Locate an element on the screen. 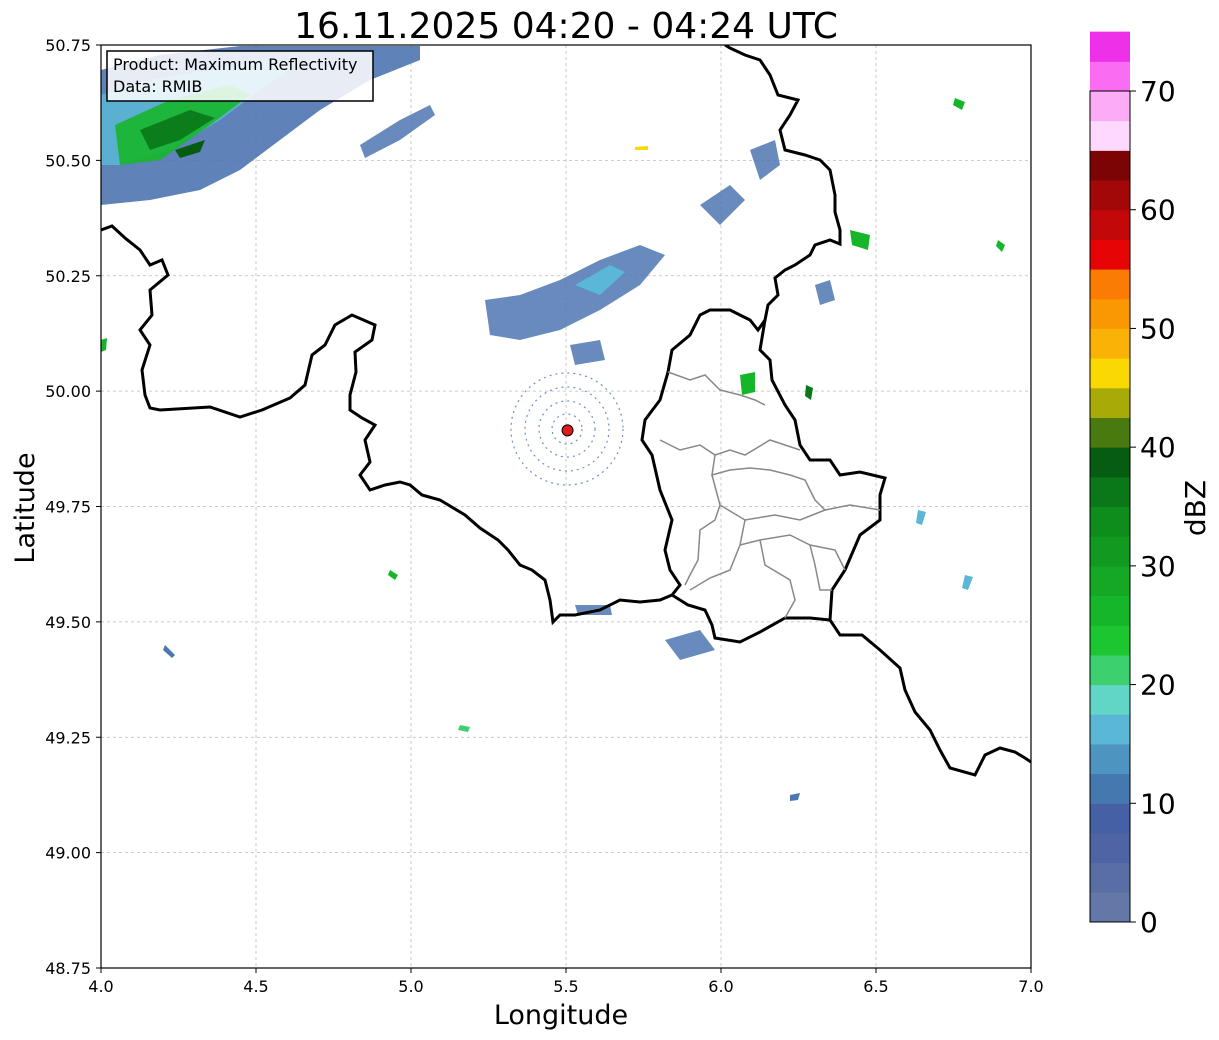 Image resolution: width=1219 pixels, height=1040 pixels. product-info-box: Product: Maximum Reflectivity Data: RMIB is located at coordinates (240, 76).